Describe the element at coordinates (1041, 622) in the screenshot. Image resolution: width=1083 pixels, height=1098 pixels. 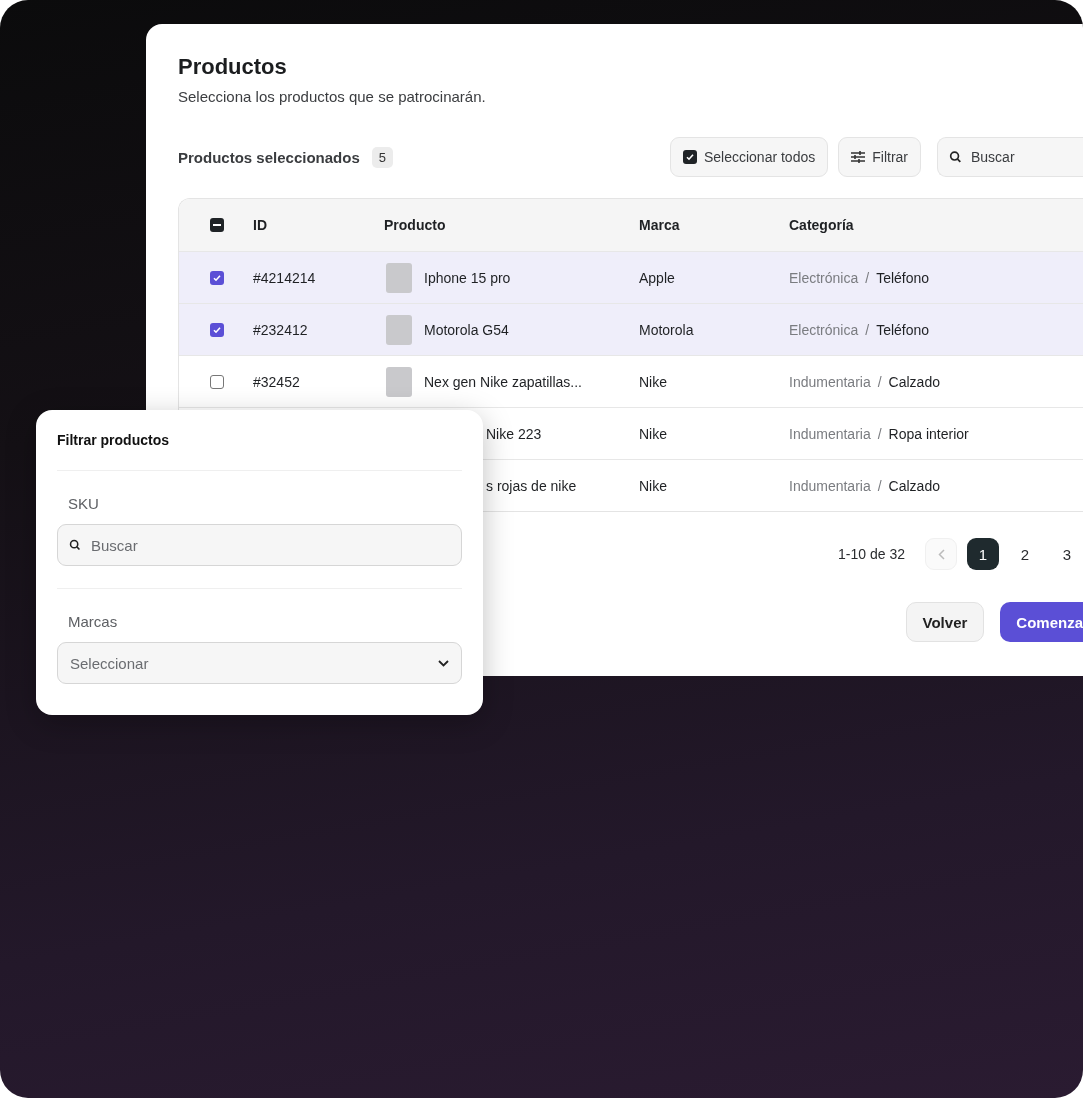
I see `start-button: Comenza` at that location.